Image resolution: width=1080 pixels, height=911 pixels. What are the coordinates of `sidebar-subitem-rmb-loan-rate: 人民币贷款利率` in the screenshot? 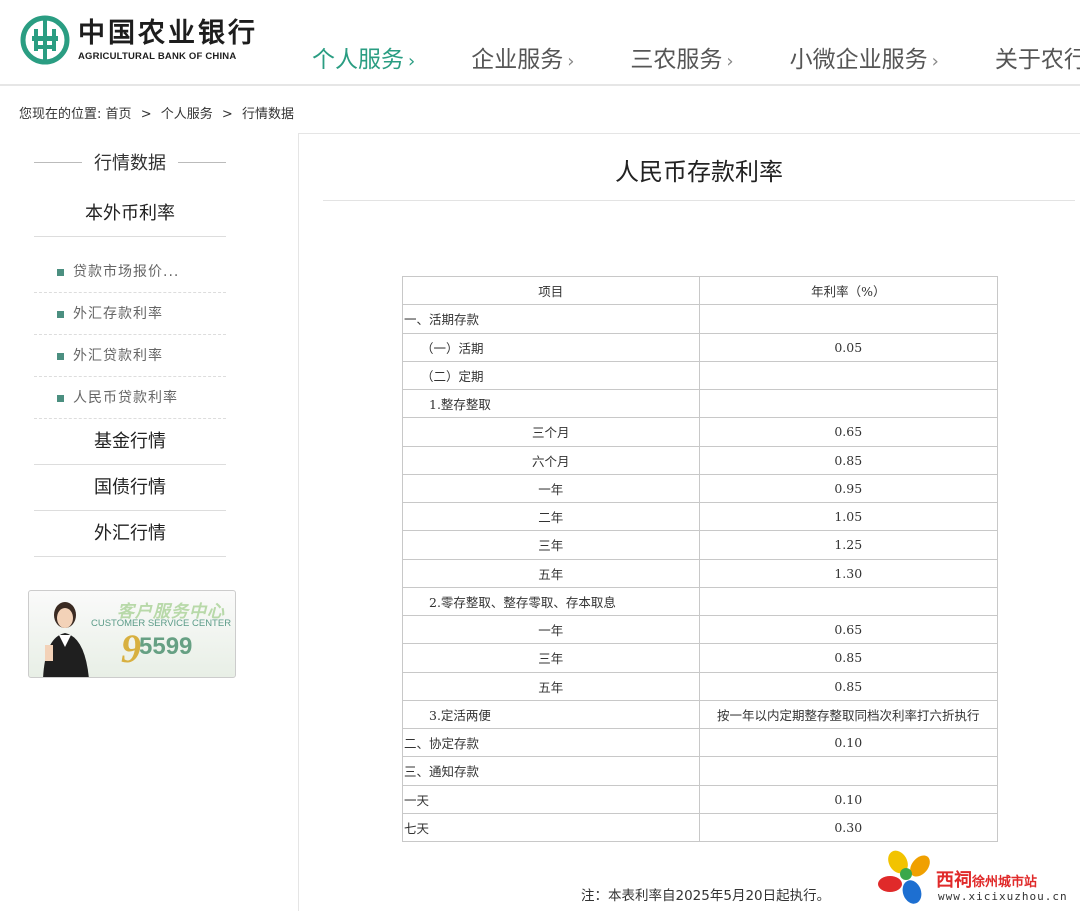 It's located at (130, 398).